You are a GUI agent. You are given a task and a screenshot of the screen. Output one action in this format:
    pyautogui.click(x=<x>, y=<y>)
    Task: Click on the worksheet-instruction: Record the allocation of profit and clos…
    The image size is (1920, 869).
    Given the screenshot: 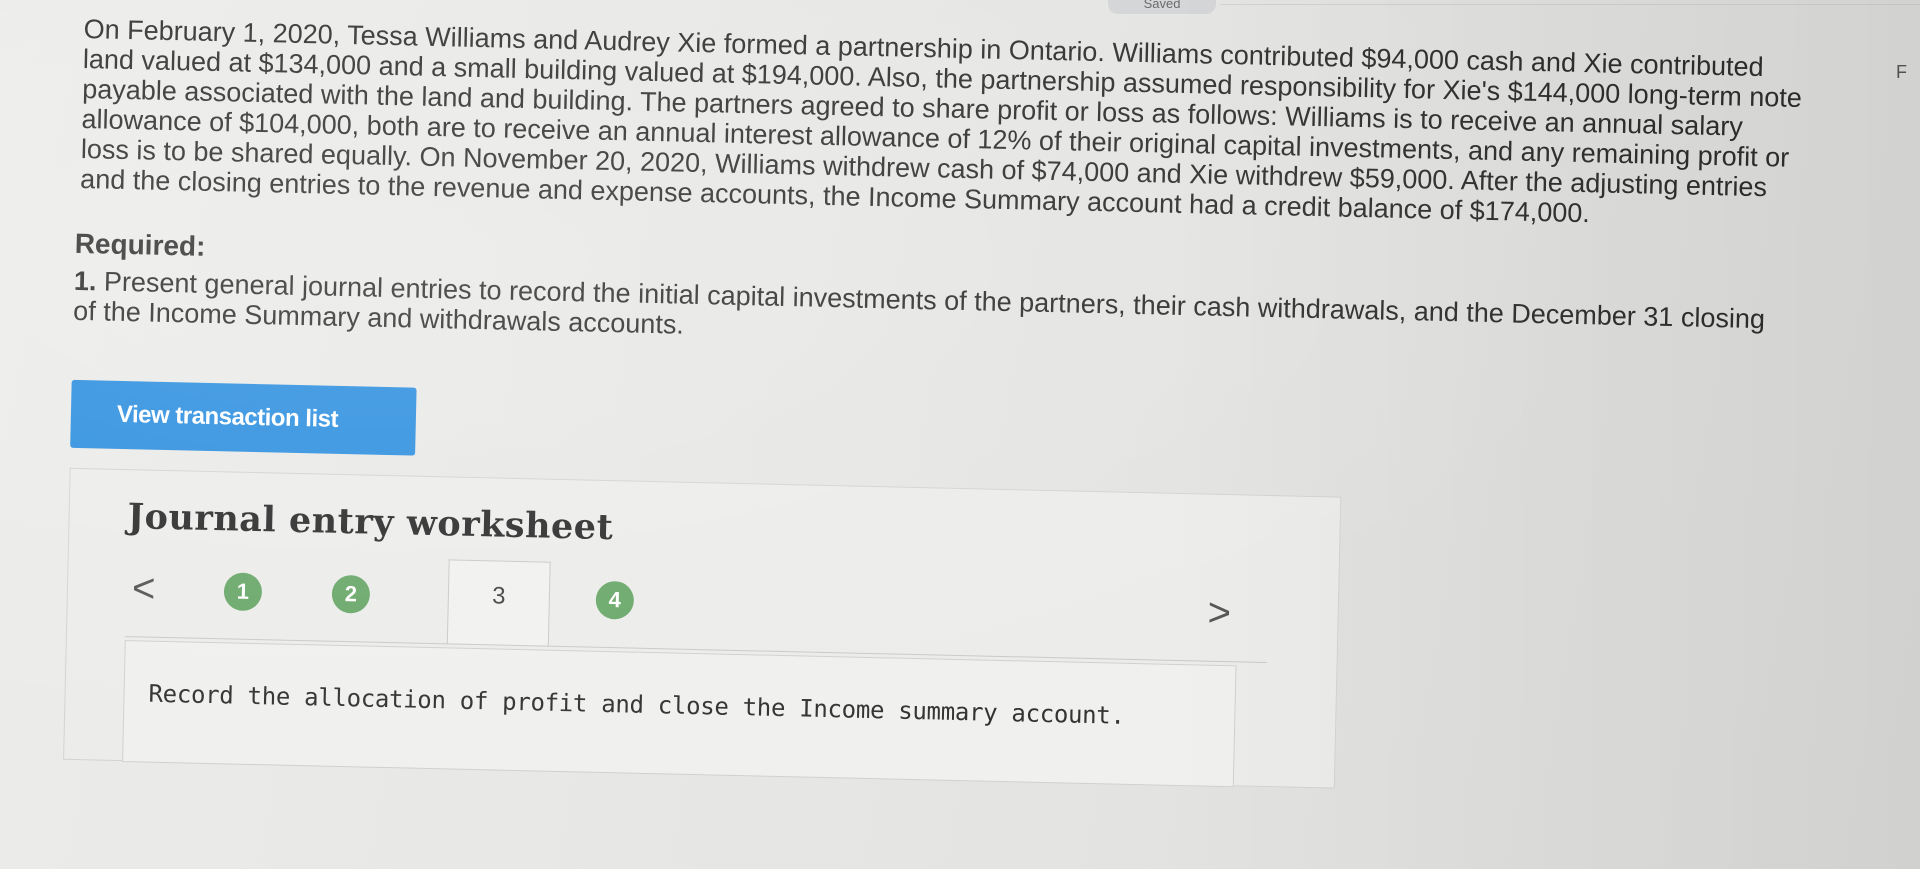 What is the action you would take?
    pyautogui.click(x=636, y=704)
    